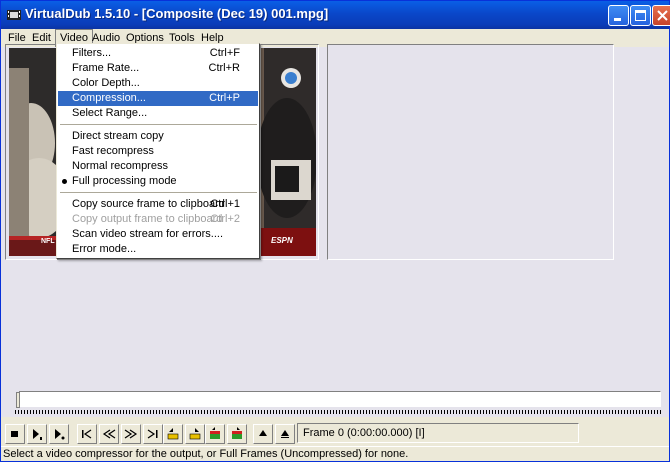 The height and width of the screenshot is (462, 670). What do you see at coordinates (48, 241) in the screenshot?
I see `nfl-logo: NFL` at bounding box center [48, 241].